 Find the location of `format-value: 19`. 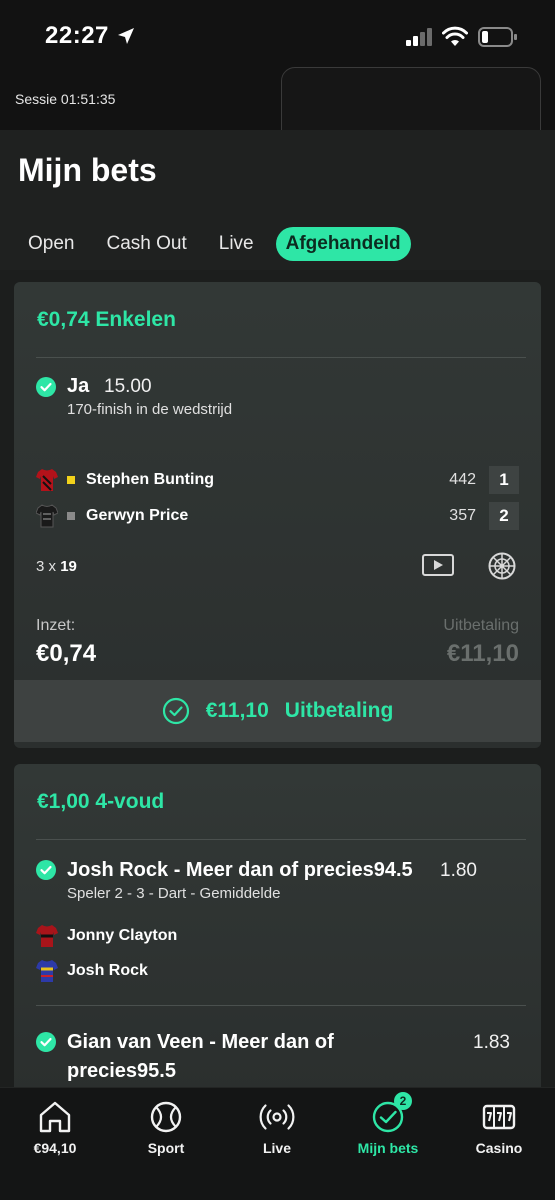

format-value: 19 is located at coordinates (68, 566).